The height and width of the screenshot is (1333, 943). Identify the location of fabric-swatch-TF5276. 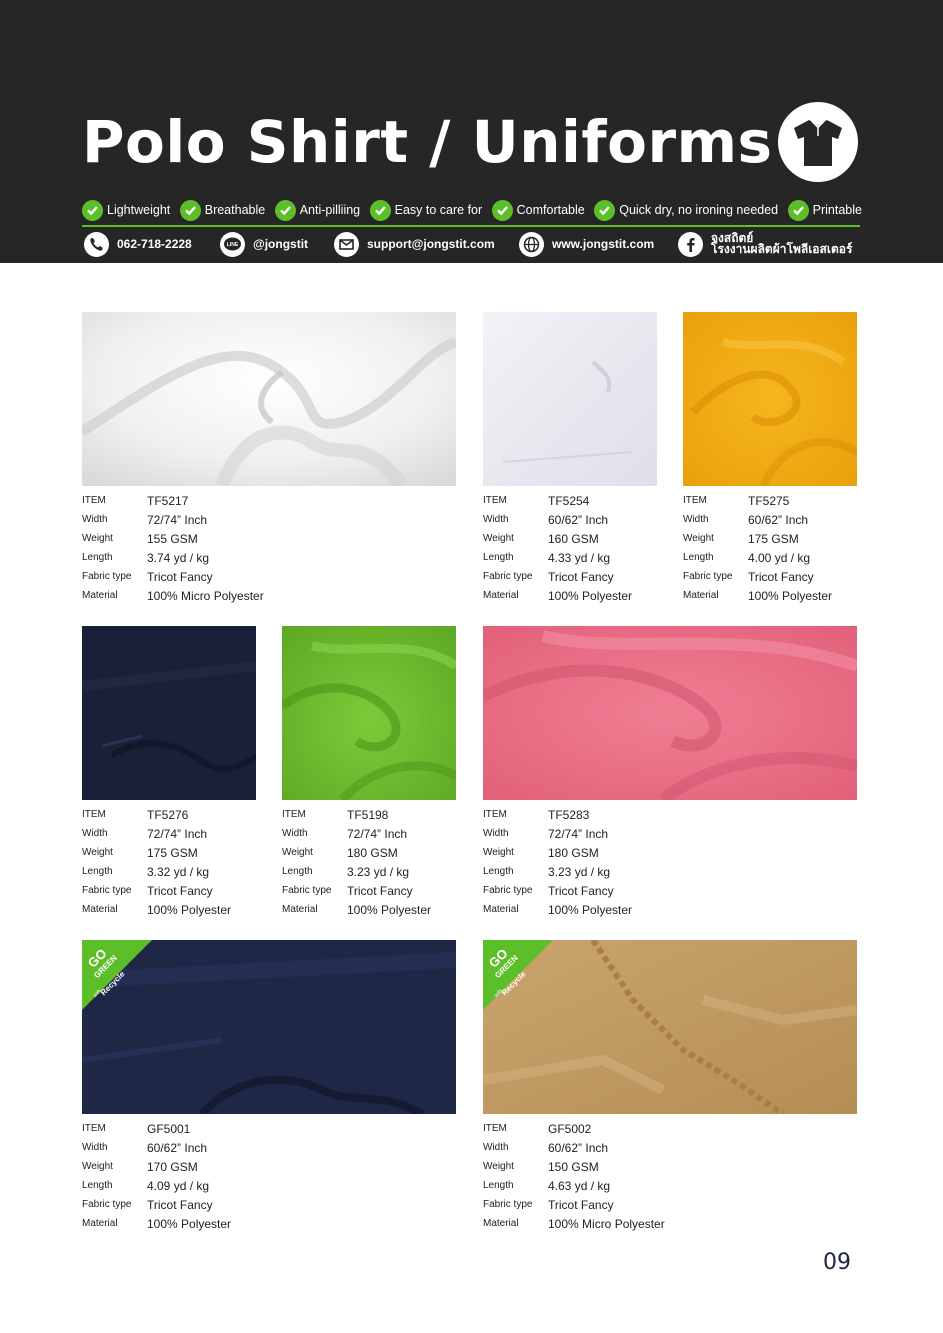
(169, 713).